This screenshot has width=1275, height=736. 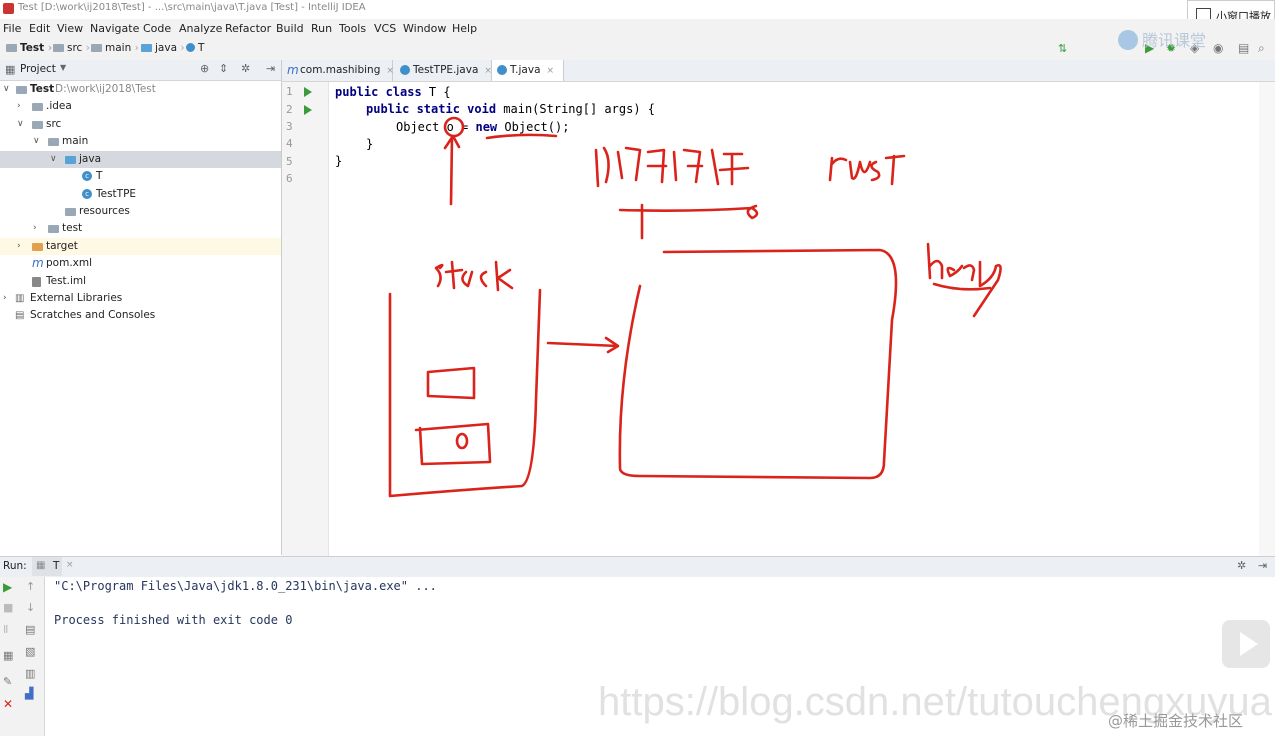 What do you see at coordinates (385, 28) in the screenshot?
I see `menu-vcs: VCS` at bounding box center [385, 28].